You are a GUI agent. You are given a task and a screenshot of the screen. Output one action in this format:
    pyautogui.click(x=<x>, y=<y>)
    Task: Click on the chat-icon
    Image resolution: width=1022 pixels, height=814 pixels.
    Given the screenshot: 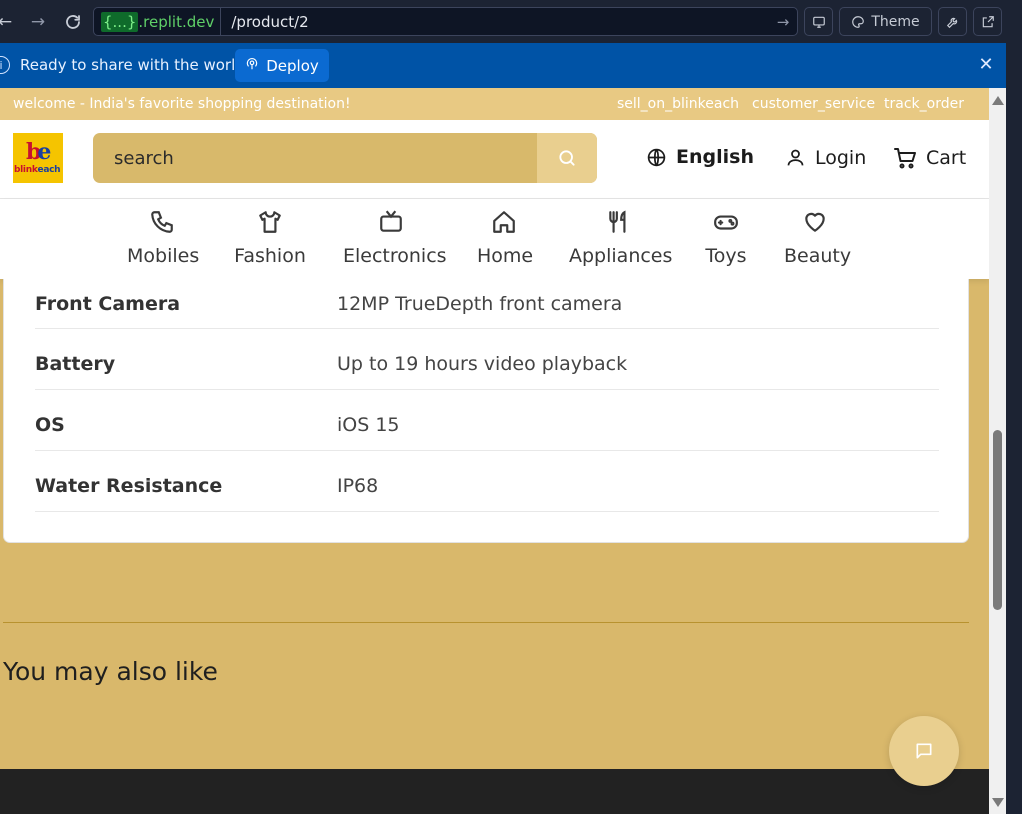 What is the action you would take?
    pyautogui.click(x=924, y=751)
    